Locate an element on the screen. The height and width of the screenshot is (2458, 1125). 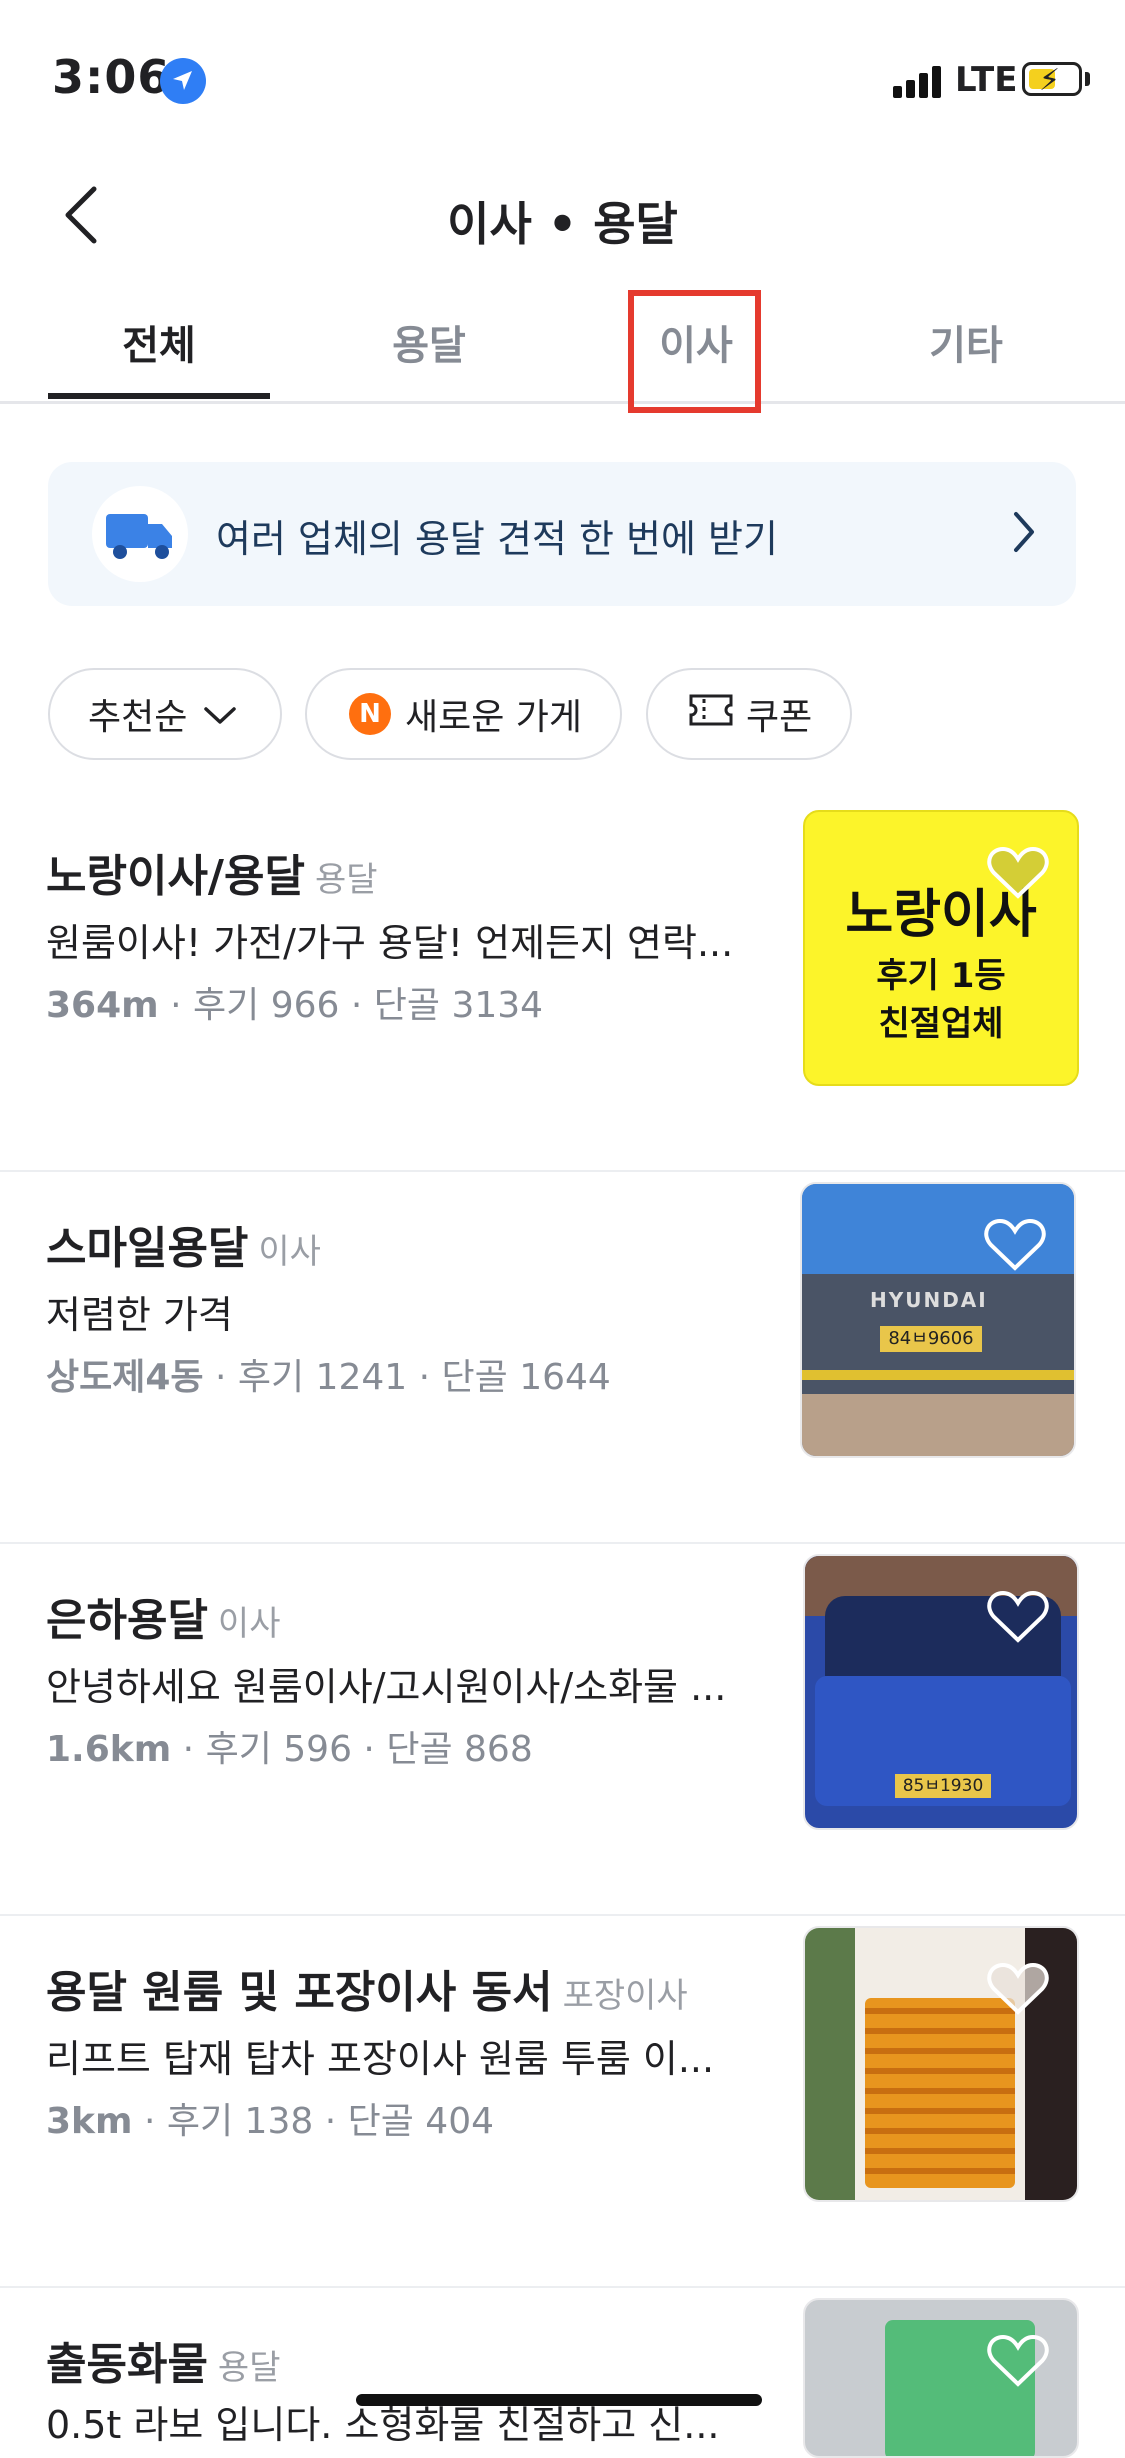
battery-nub is located at coordinates (1087, 79).